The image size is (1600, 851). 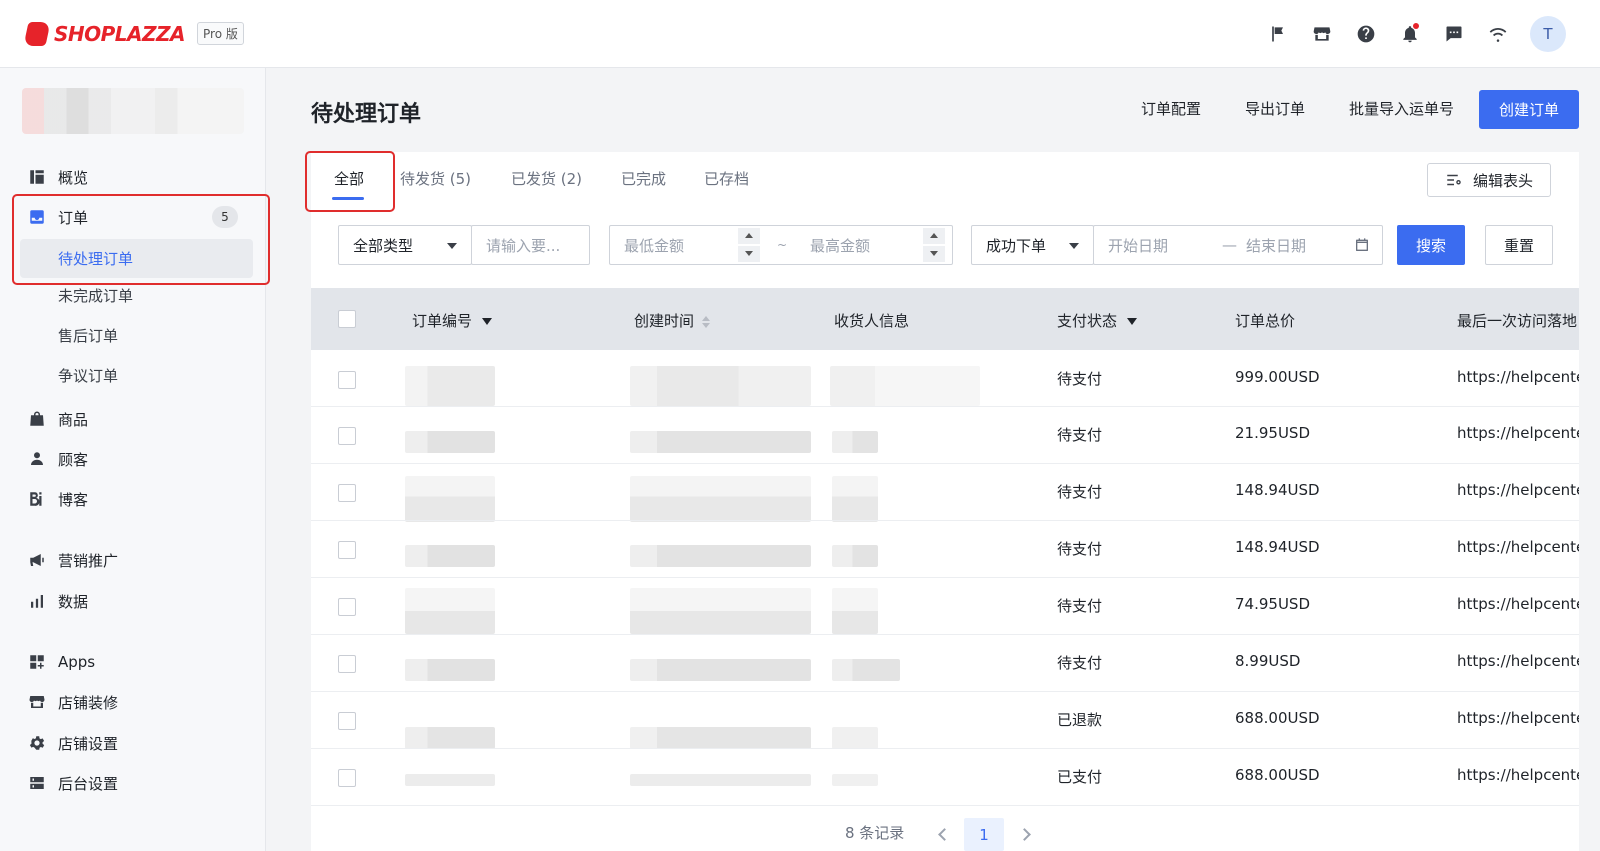 I want to click on sidebar-item-label: 数据, so click(x=73, y=601).